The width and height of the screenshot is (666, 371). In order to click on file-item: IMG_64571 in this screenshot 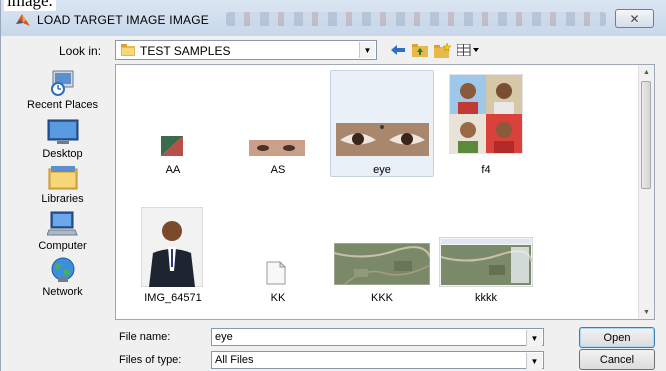, I will do `click(173, 258)`.